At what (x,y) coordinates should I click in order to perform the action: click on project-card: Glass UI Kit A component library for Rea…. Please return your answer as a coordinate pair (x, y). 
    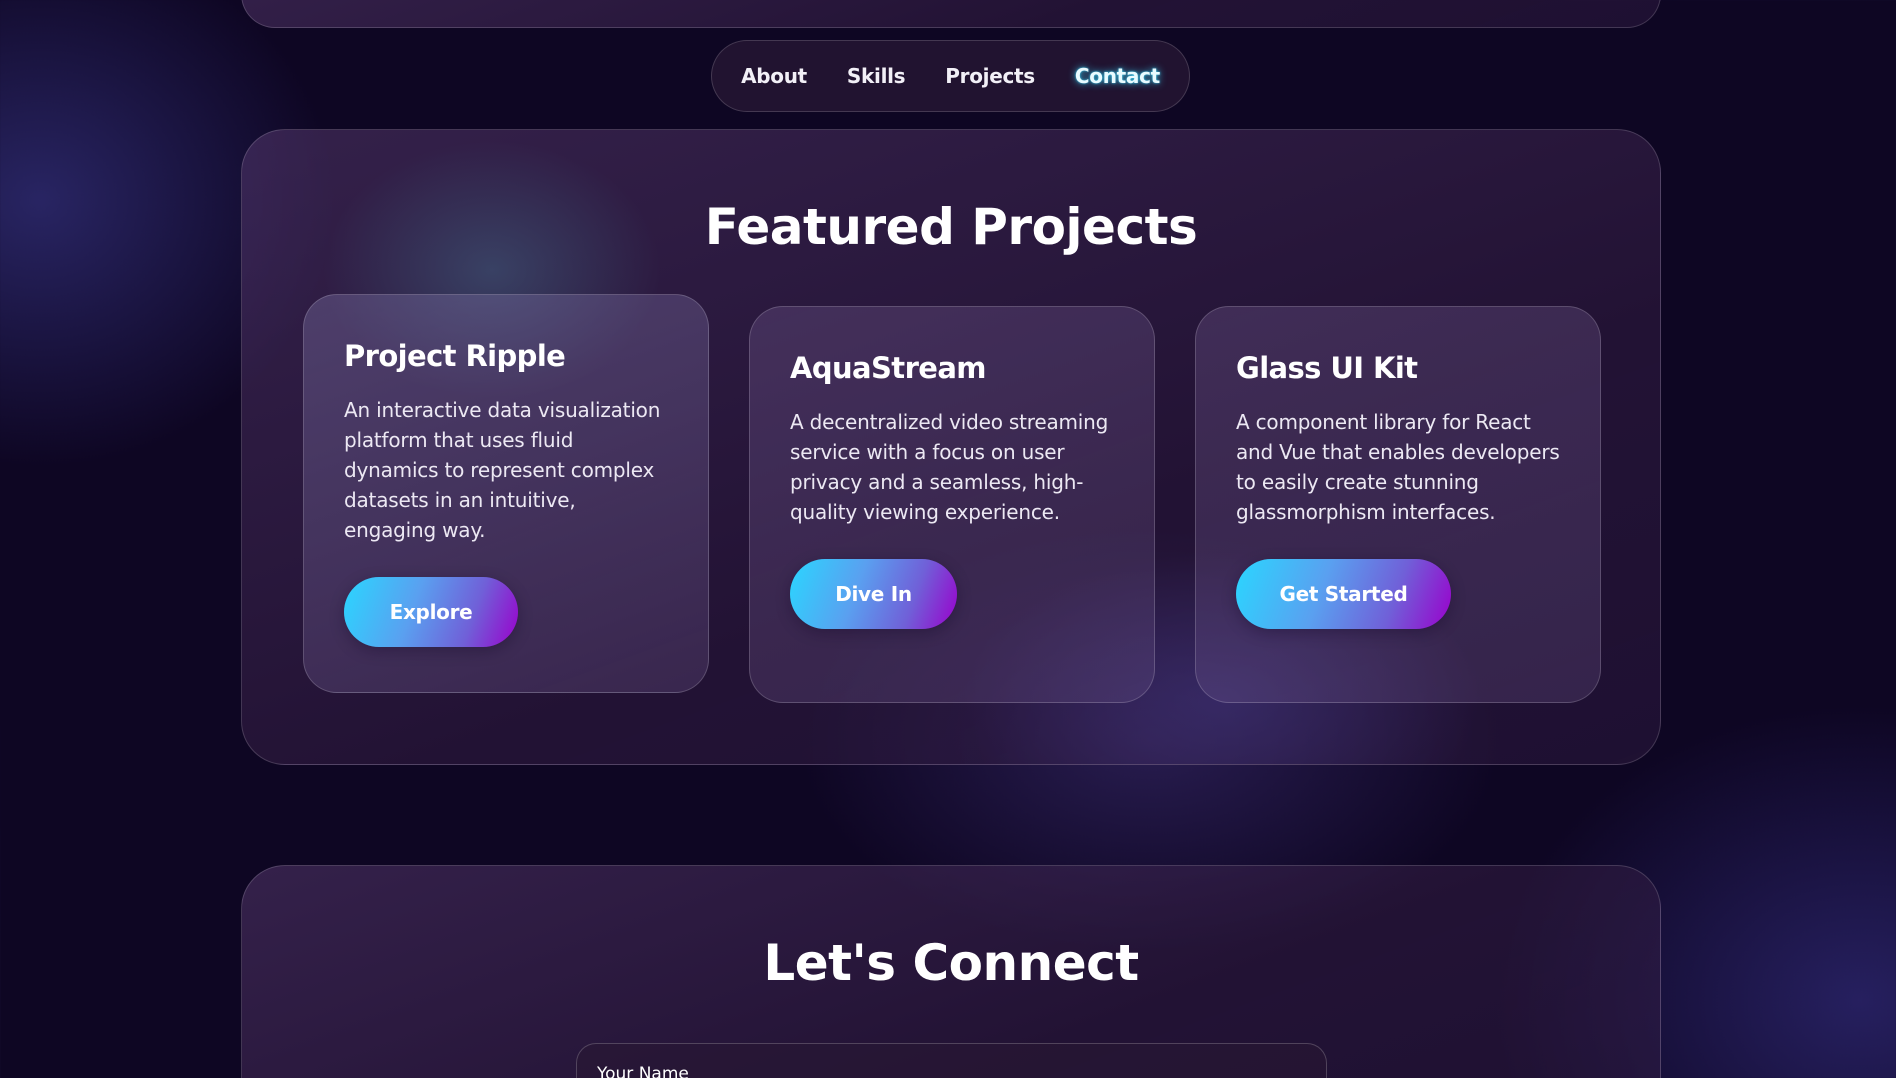
    Looking at the image, I should click on (1398, 504).